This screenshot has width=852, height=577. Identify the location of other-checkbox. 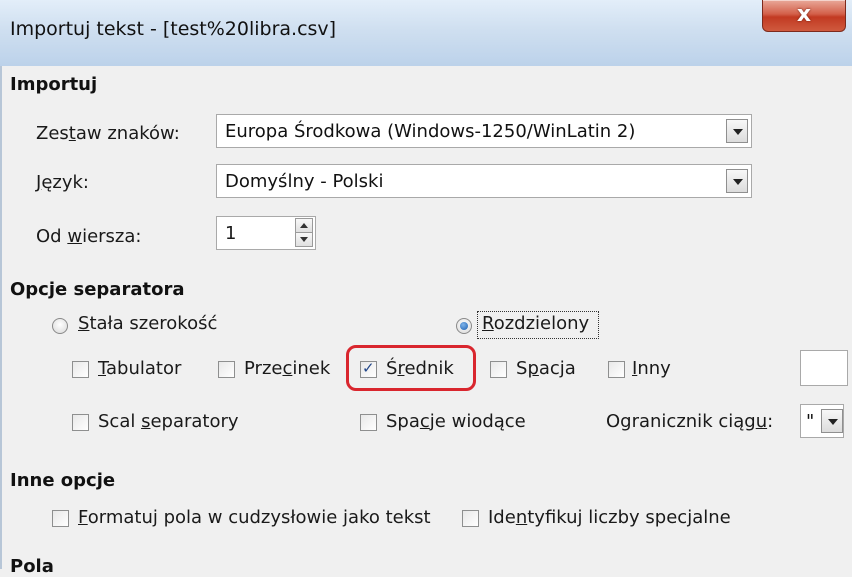
(616, 369).